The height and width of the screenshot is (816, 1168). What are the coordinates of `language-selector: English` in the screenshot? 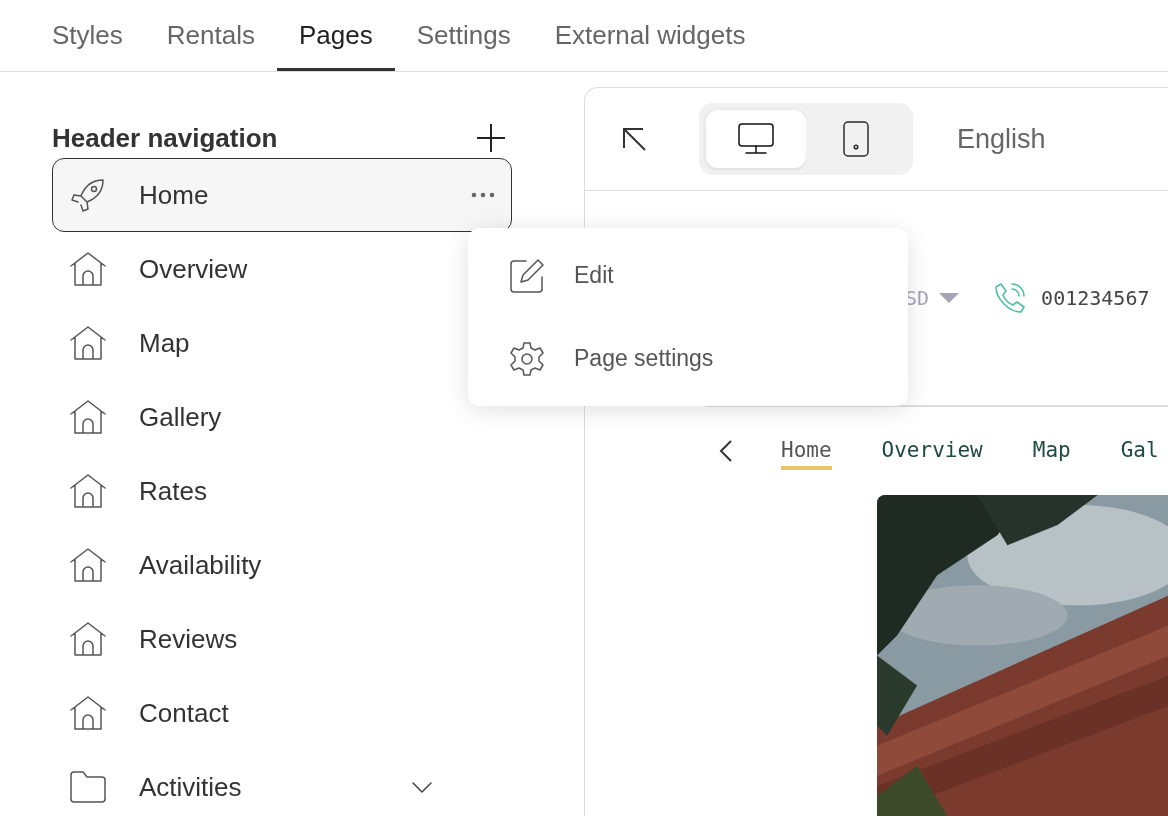 It's located at (1001, 139).